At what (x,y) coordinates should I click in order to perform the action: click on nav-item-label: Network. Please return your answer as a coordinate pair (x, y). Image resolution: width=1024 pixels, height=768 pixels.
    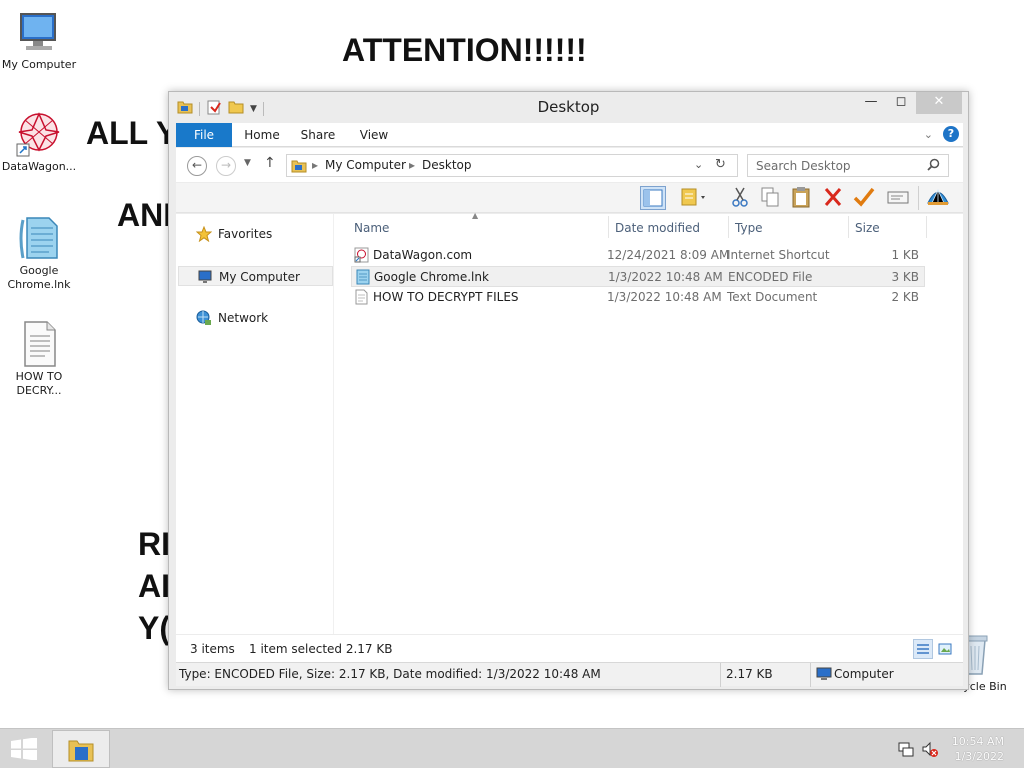
    Looking at the image, I should click on (243, 318).